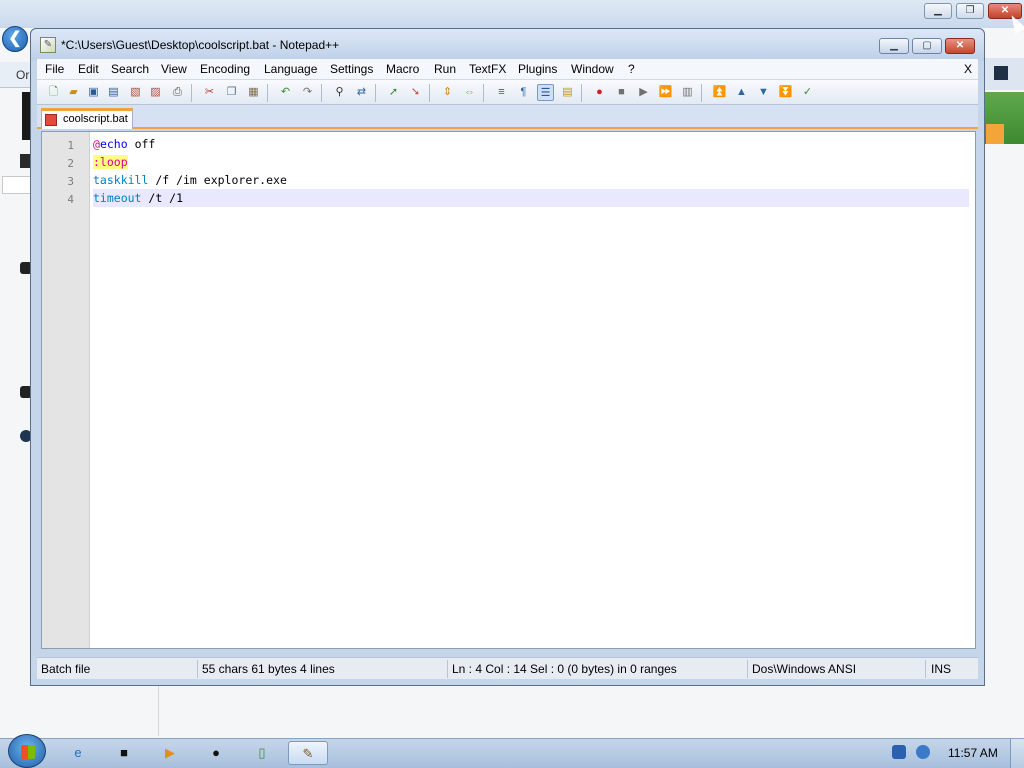 The height and width of the screenshot is (768, 1024). What do you see at coordinates (899, 752) in the screenshot?
I see `network-icon` at bounding box center [899, 752].